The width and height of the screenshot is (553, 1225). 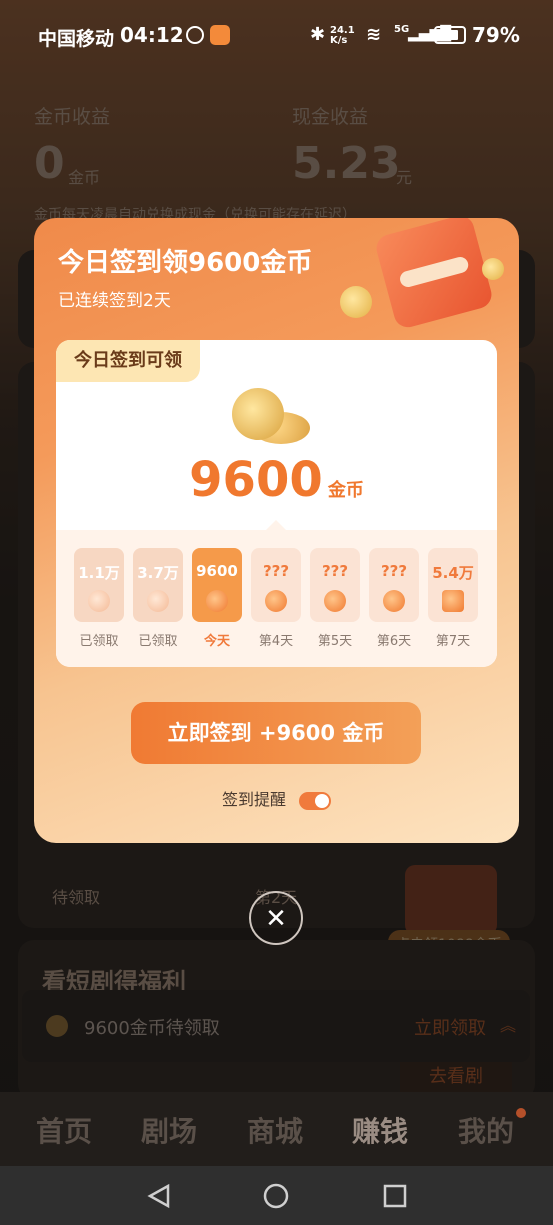 What do you see at coordinates (345, 490) in the screenshot?
I see `reward-unit: 金币` at bounding box center [345, 490].